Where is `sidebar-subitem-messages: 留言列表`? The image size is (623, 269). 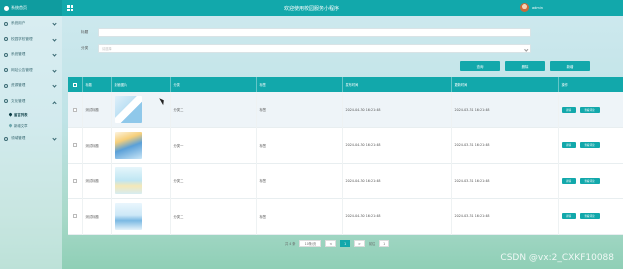 sidebar-subitem-messages: 留言列表 is located at coordinates (31, 114).